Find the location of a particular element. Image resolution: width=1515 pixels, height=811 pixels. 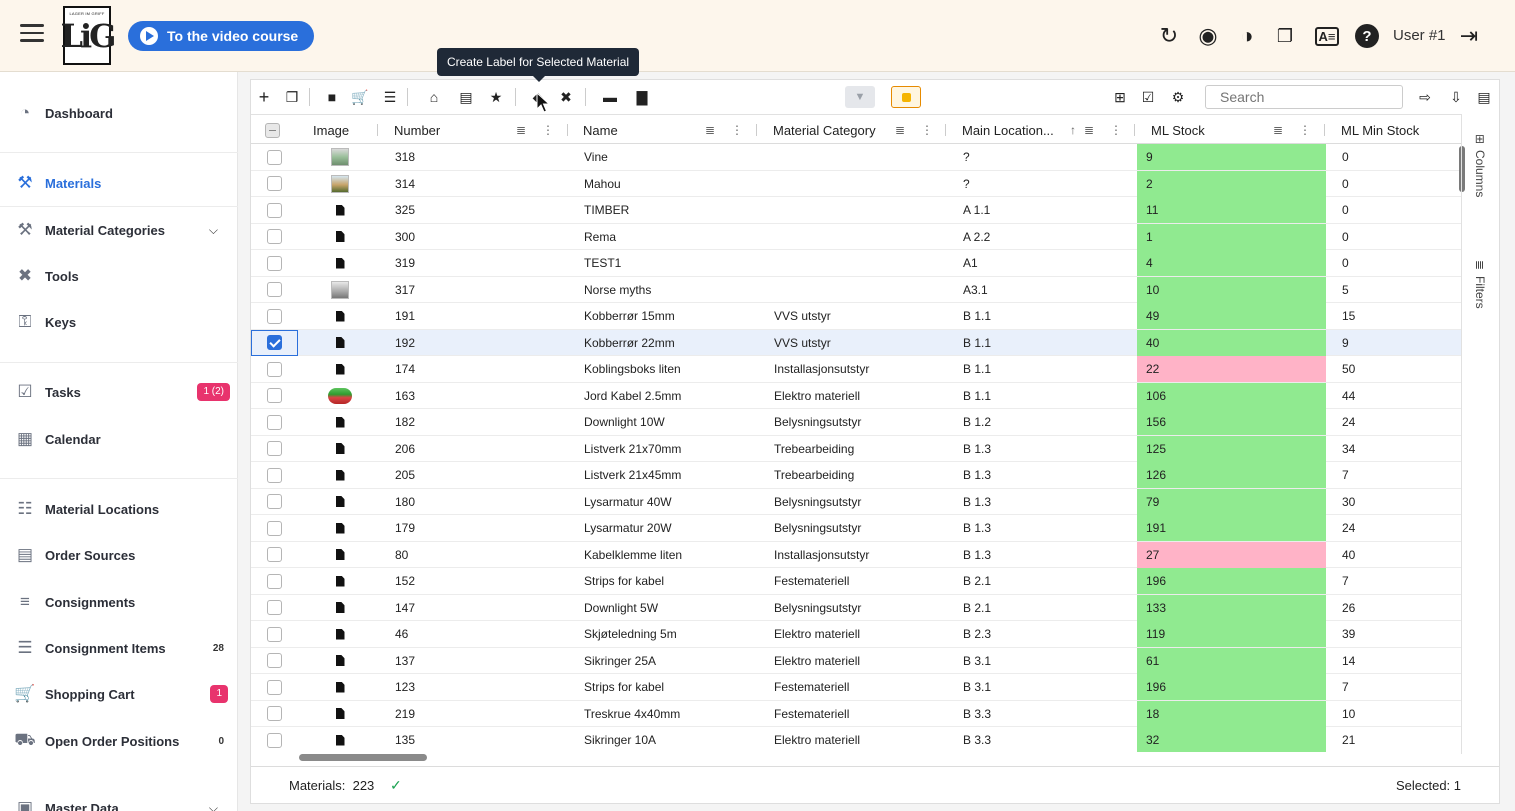

table-row: 300 Rema A 2.2 1 0 is located at coordinates (856, 236).